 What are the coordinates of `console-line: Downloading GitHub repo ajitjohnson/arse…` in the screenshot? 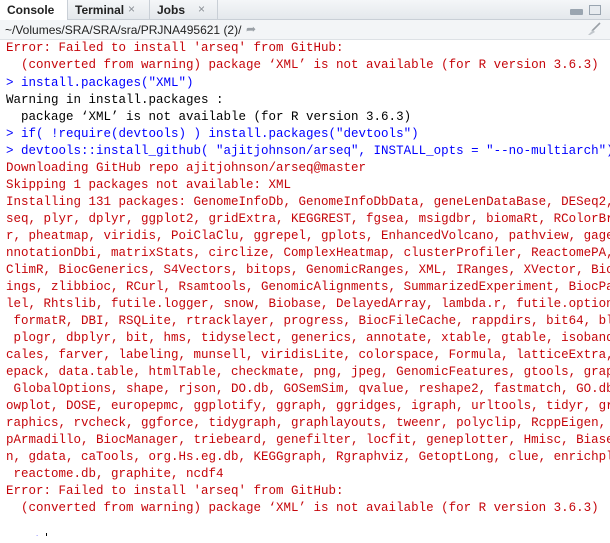 It's located at (186, 168).